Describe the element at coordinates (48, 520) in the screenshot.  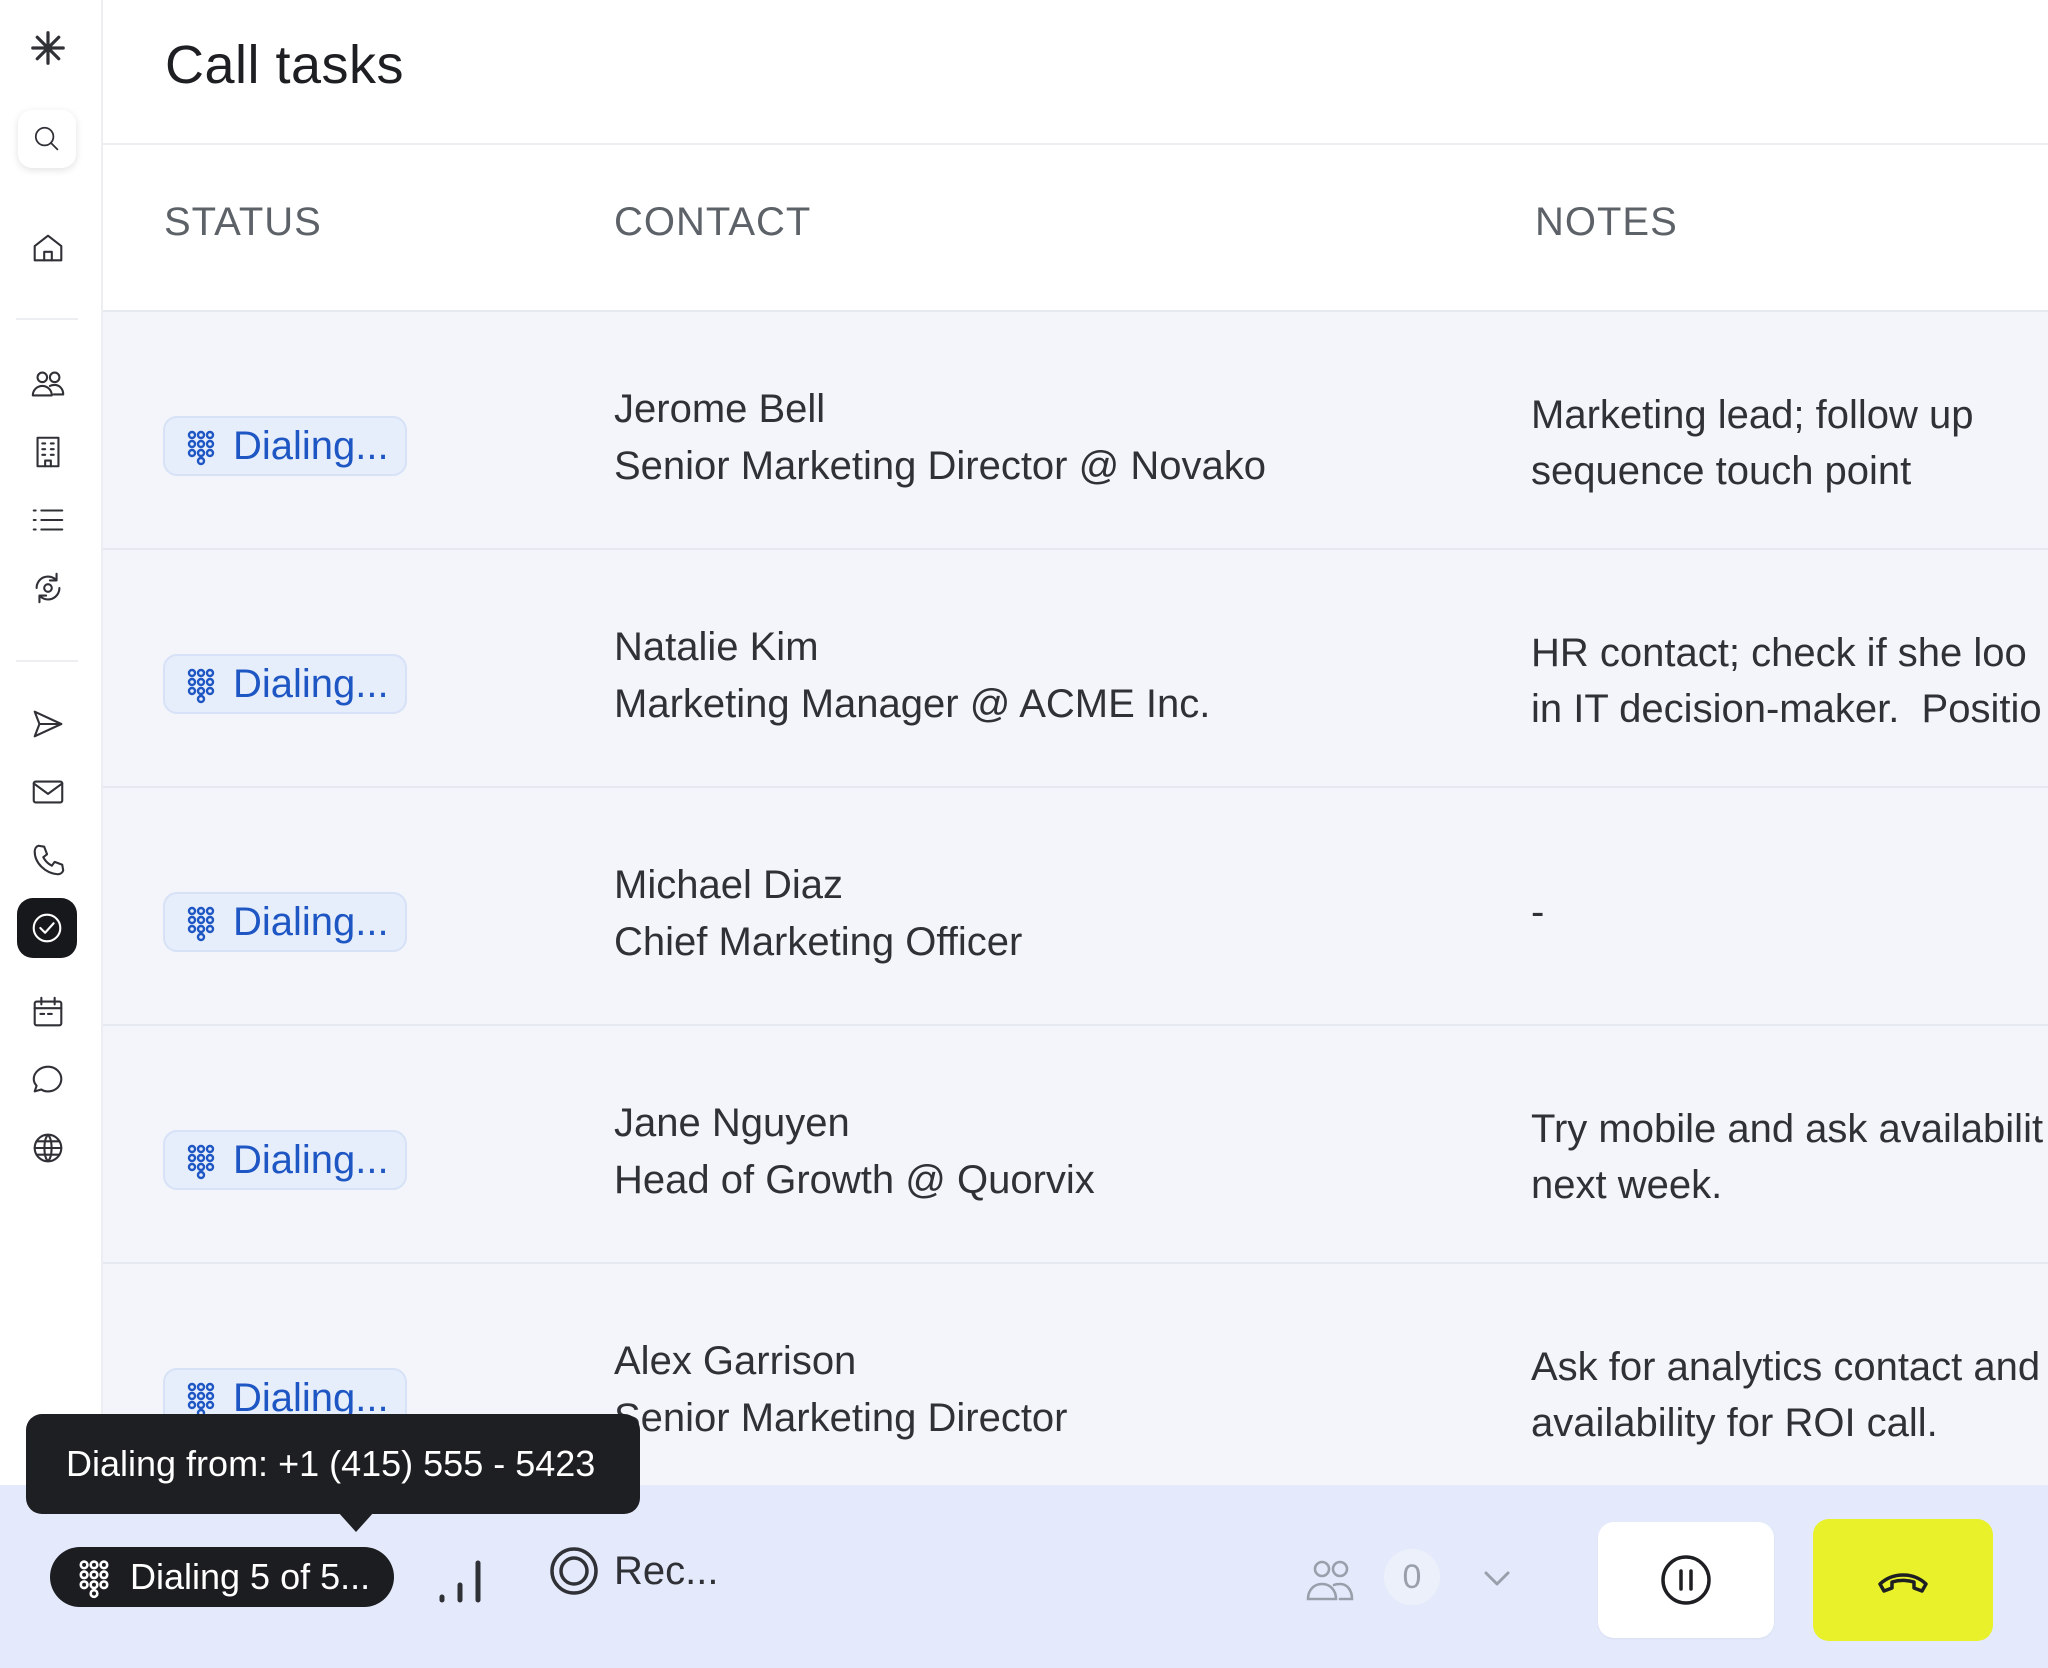
I see `list-icon` at that location.